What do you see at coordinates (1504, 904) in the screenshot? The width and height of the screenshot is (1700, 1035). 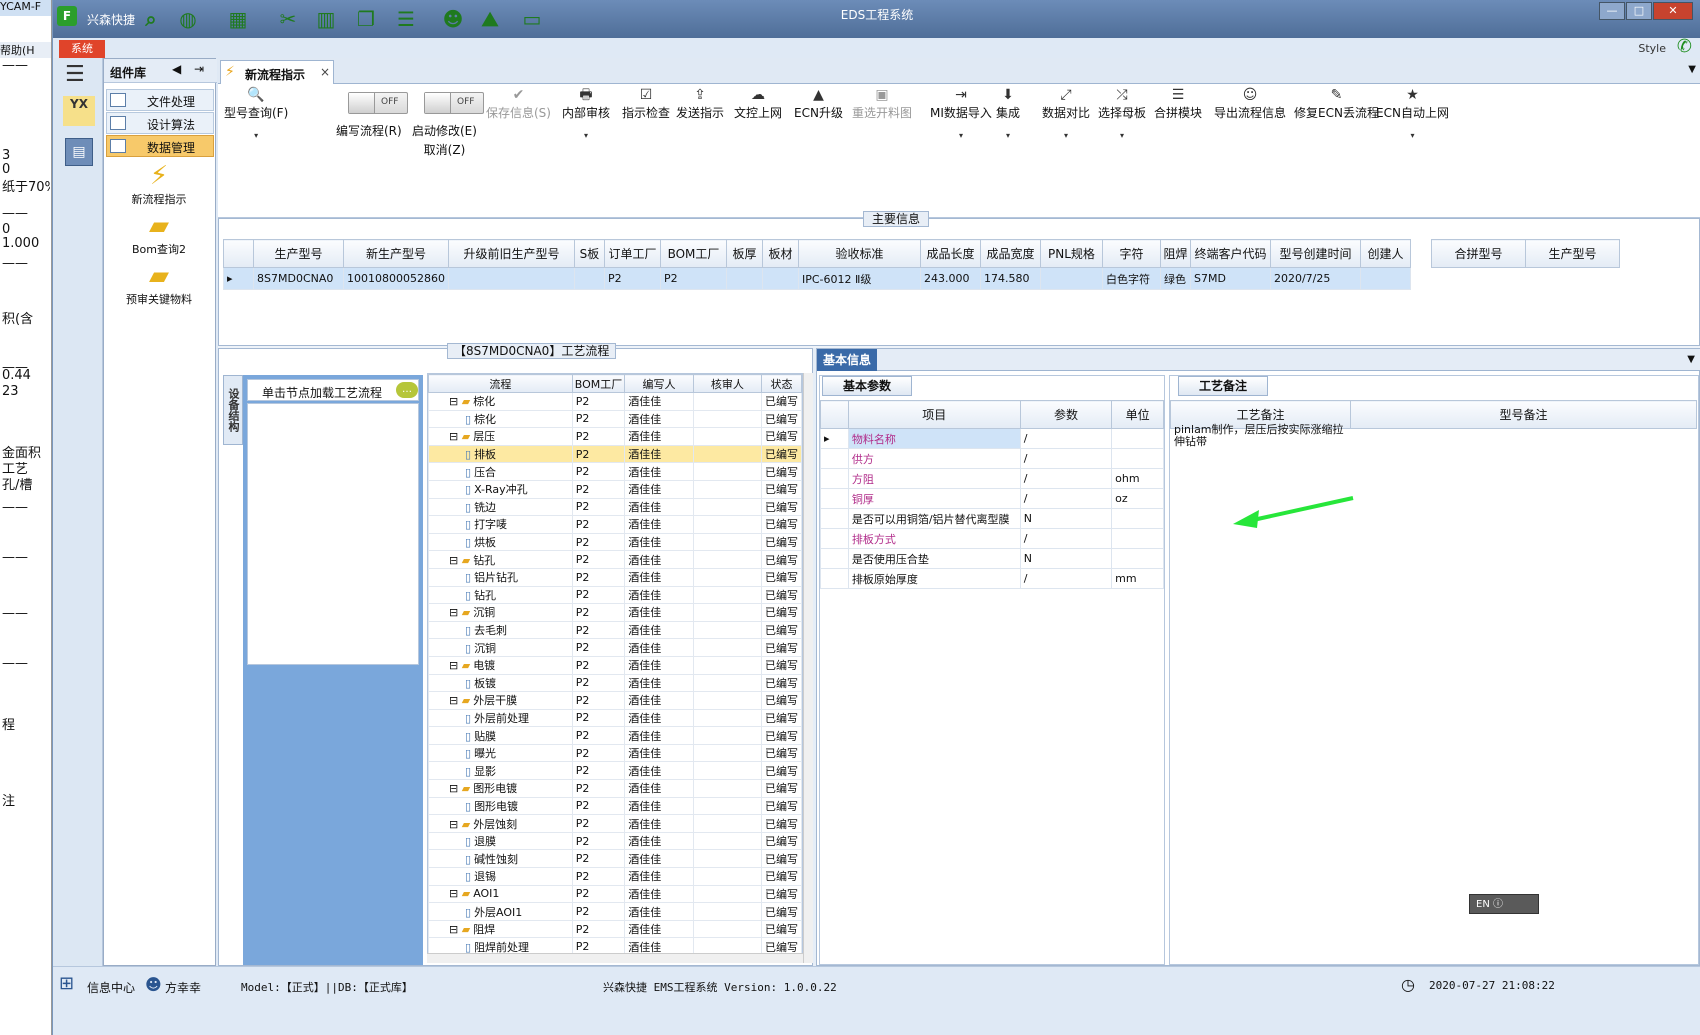 I see `ime-widget: EN ⓘ` at bounding box center [1504, 904].